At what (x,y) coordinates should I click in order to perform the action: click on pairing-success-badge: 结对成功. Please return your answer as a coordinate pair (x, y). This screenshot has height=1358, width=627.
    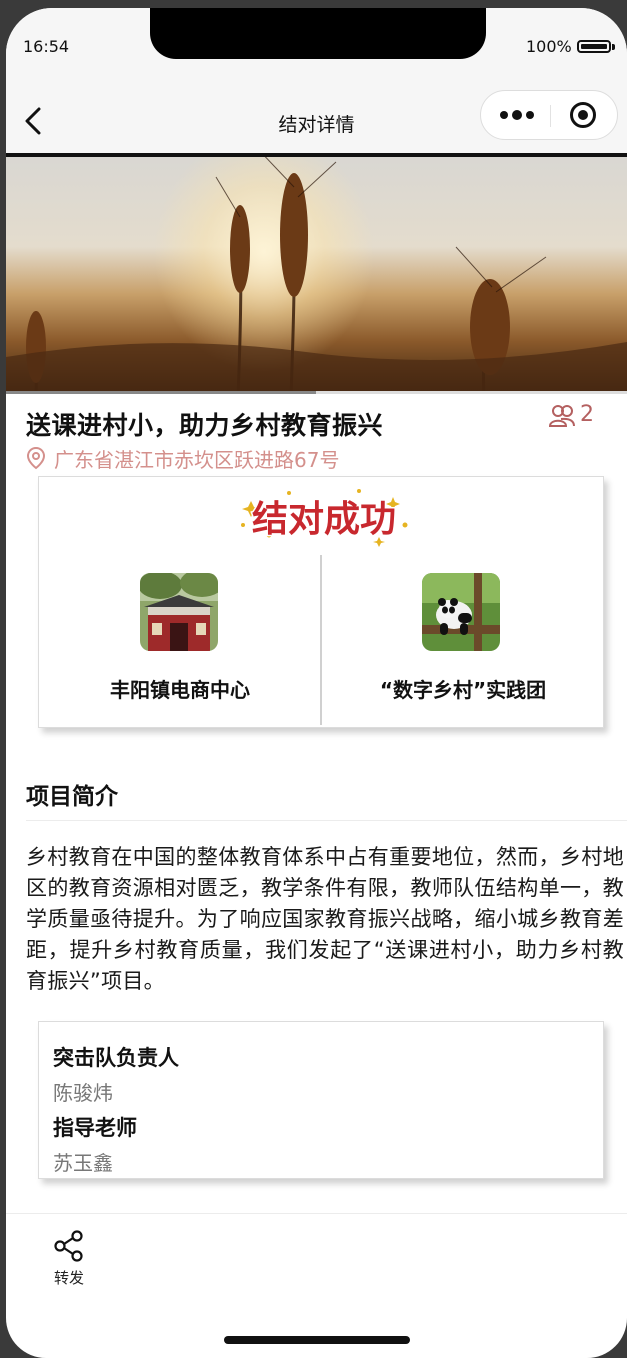
    Looking at the image, I should click on (324, 518).